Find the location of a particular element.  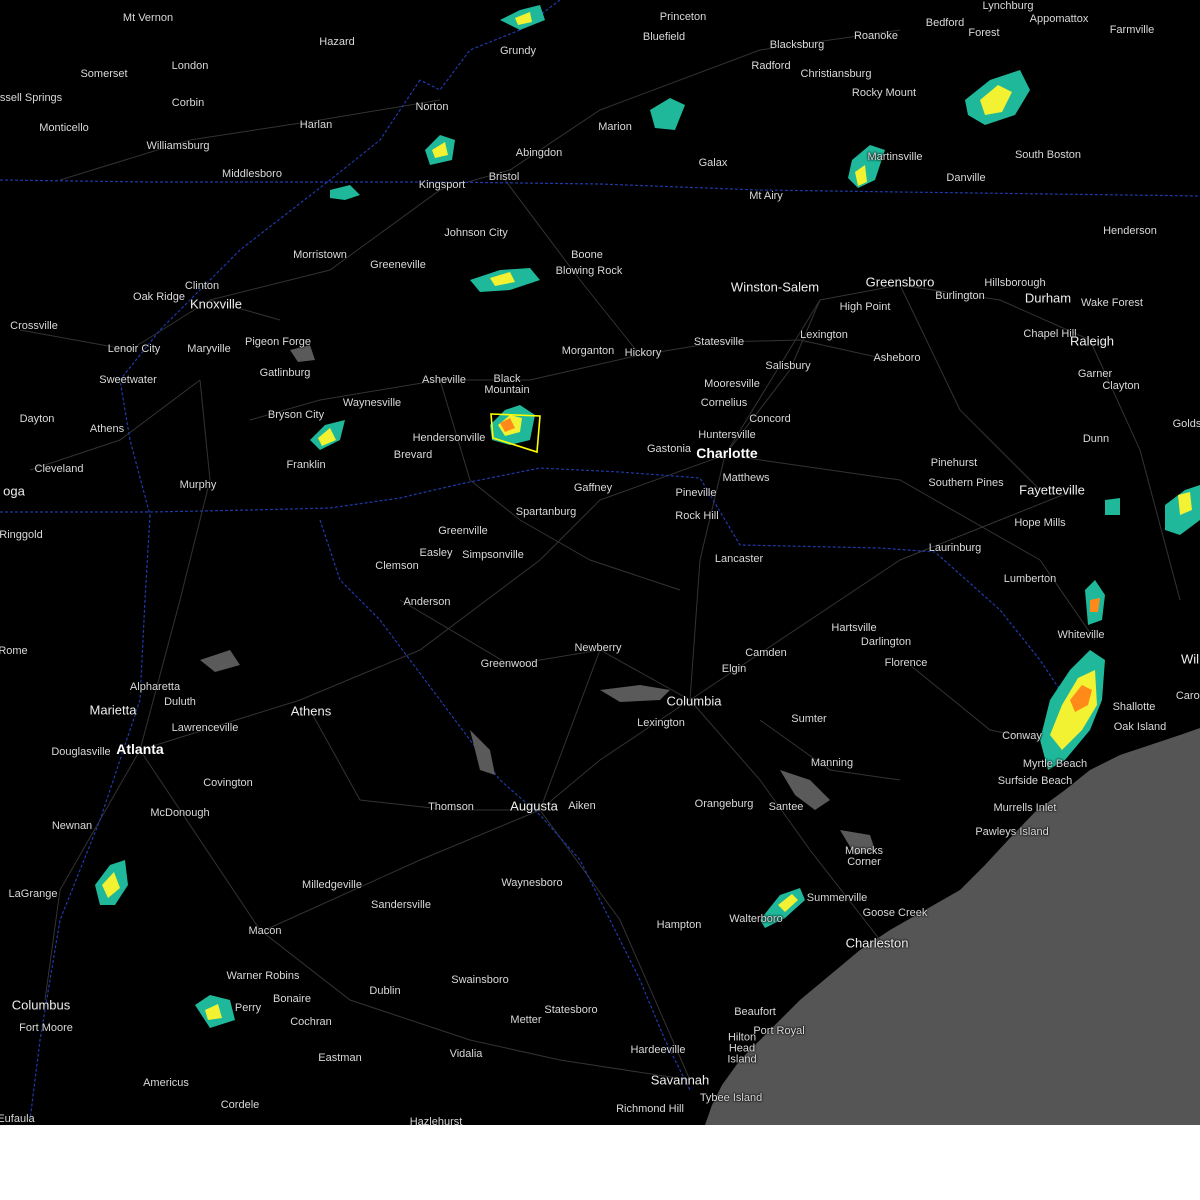

city-label-johnson-city: Johnson City is located at coordinates (476, 233).